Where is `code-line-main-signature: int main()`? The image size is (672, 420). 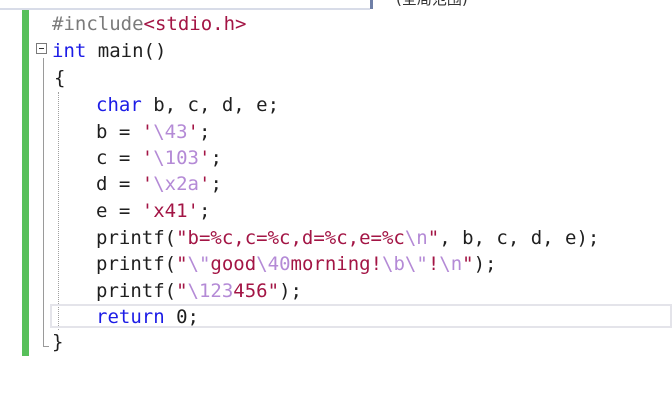 code-line-main-signature: int main() is located at coordinates (109, 51).